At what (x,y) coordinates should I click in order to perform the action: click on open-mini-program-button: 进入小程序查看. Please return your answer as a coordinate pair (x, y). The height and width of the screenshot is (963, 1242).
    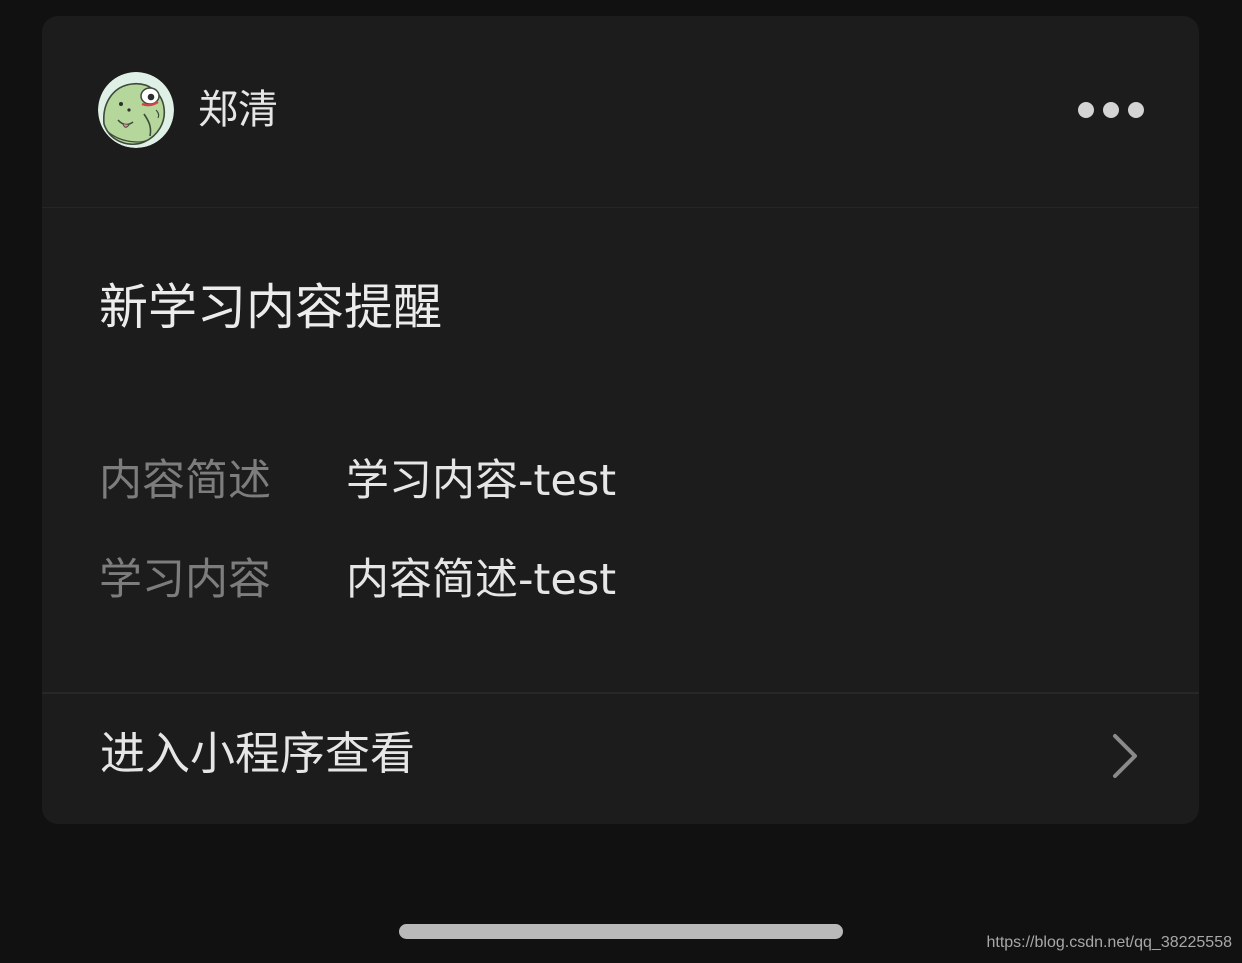
    Looking at the image, I should click on (620, 759).